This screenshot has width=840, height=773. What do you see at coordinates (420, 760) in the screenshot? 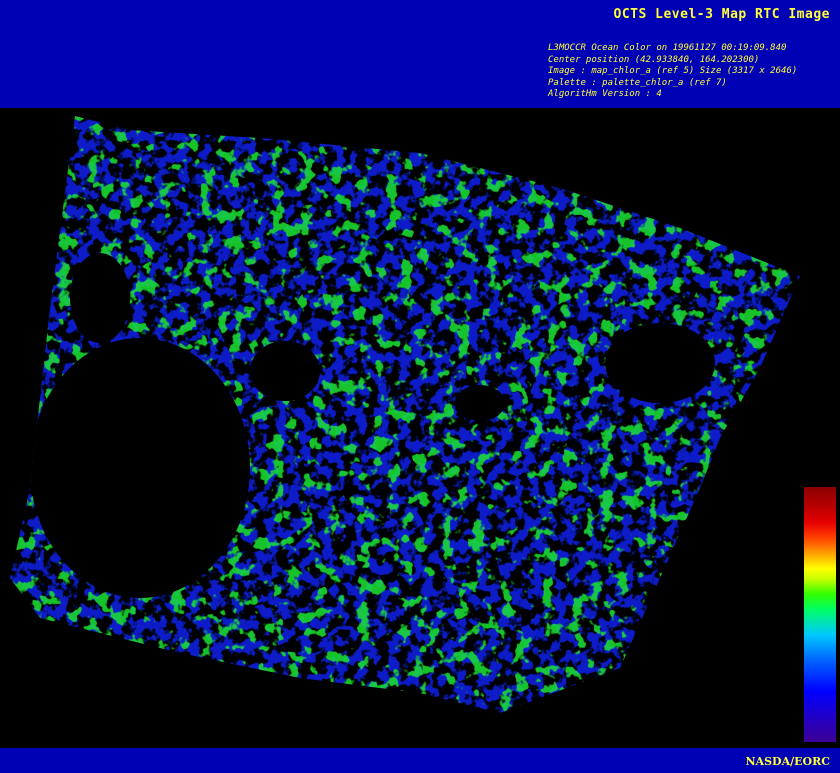
I see `footer-bar: NASDA/EORC` at bounding box center [420, 760].